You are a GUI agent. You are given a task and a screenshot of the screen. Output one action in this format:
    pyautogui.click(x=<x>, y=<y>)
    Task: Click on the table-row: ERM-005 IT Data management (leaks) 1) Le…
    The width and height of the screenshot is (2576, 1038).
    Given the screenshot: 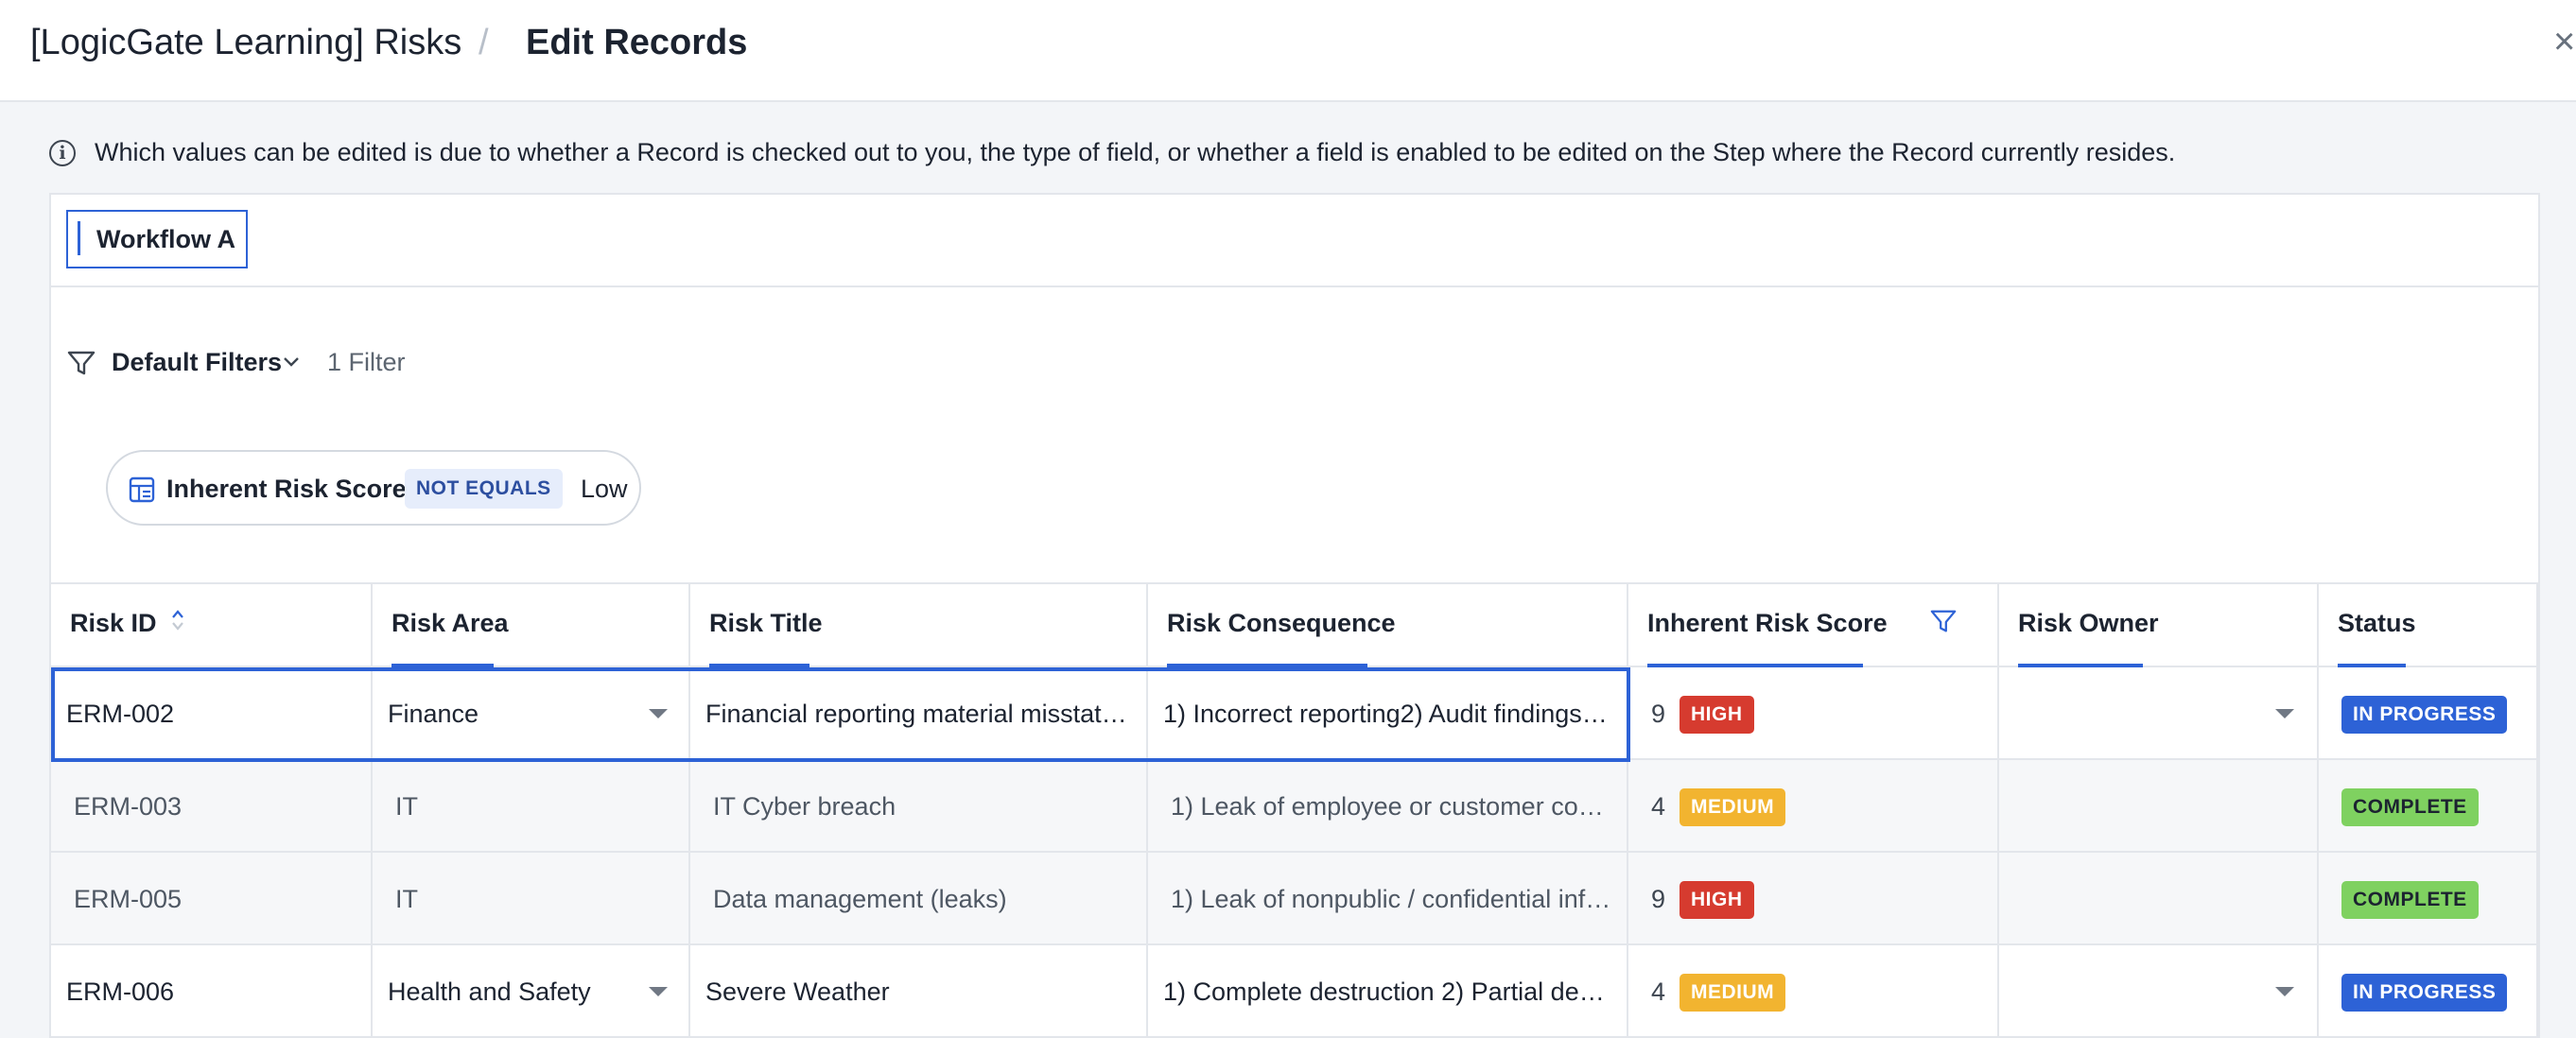 What is the action you would take?
    pyautogui.click(x=1294, y=899)
    